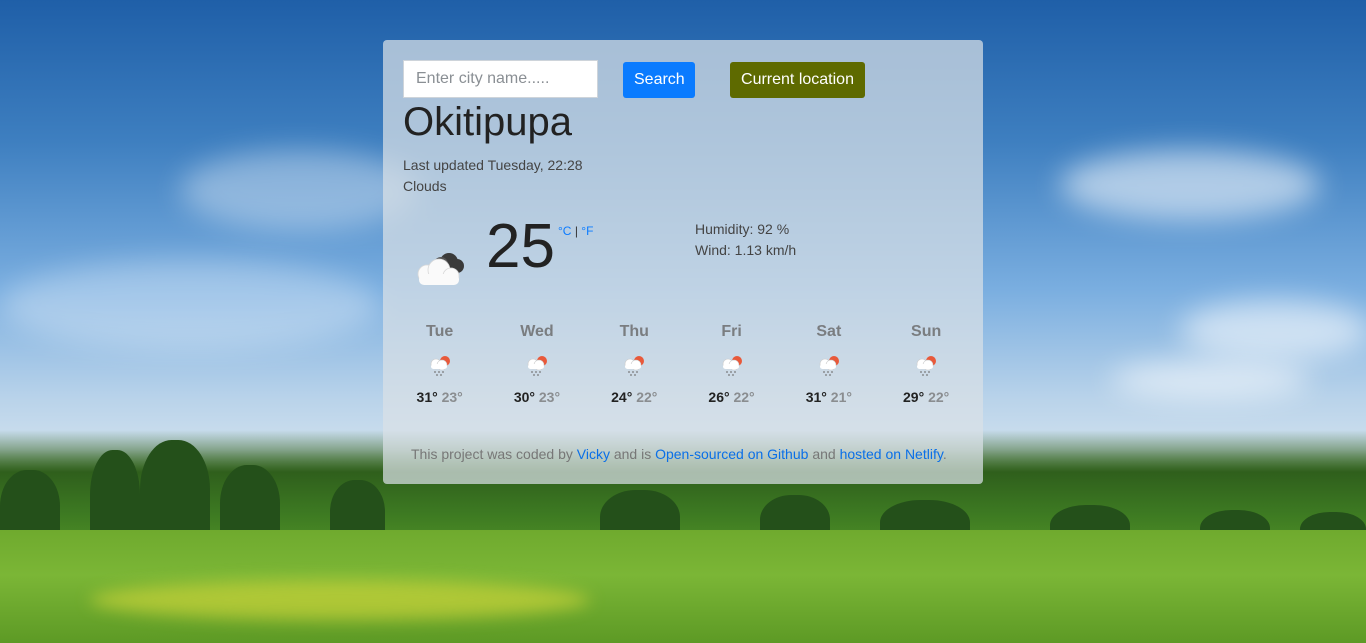 This screenshot has width=1366, height=643. I want to click on forecast-max: 26°, so click(719, 397).